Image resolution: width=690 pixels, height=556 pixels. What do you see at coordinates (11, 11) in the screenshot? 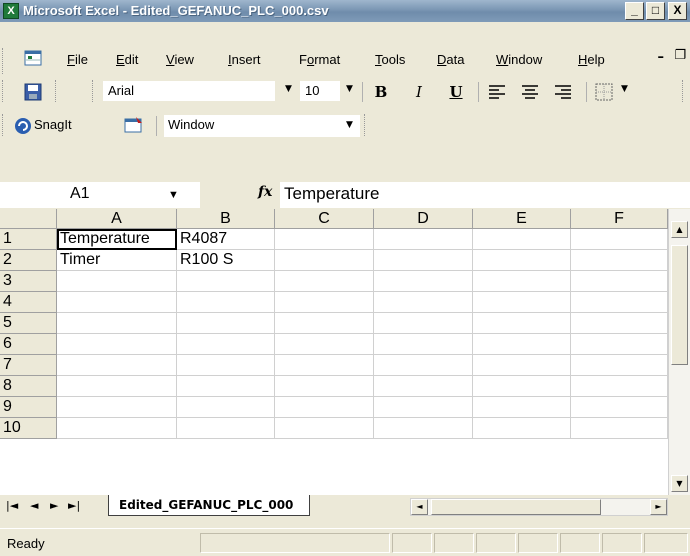
I see `excel-app-icon: X` at bounding box center [11, 11].